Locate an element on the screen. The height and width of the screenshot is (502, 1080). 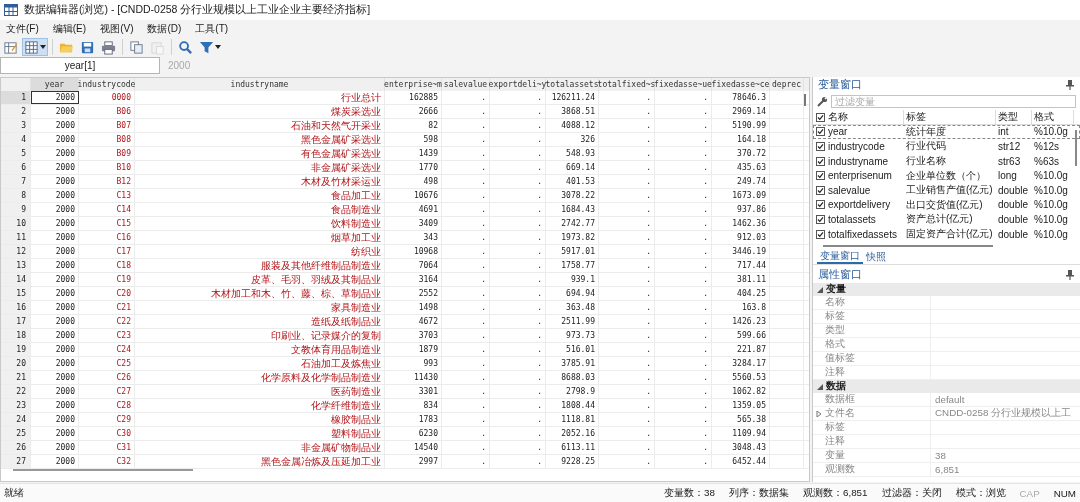
row-number: 8 is located at coordinates (16, 195).